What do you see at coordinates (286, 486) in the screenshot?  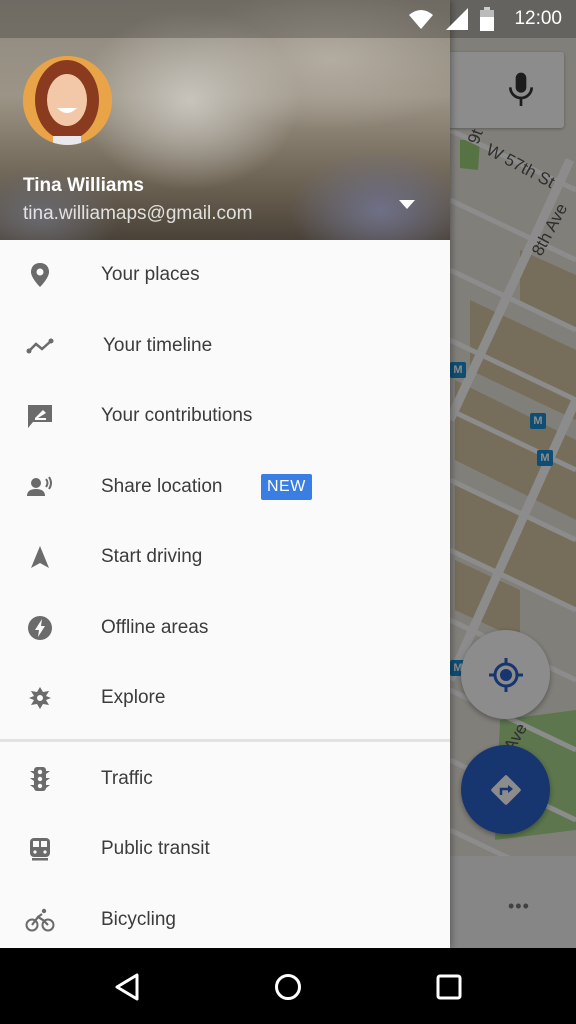 I see `new-badge: NEW` at bounding box center [286, 486].